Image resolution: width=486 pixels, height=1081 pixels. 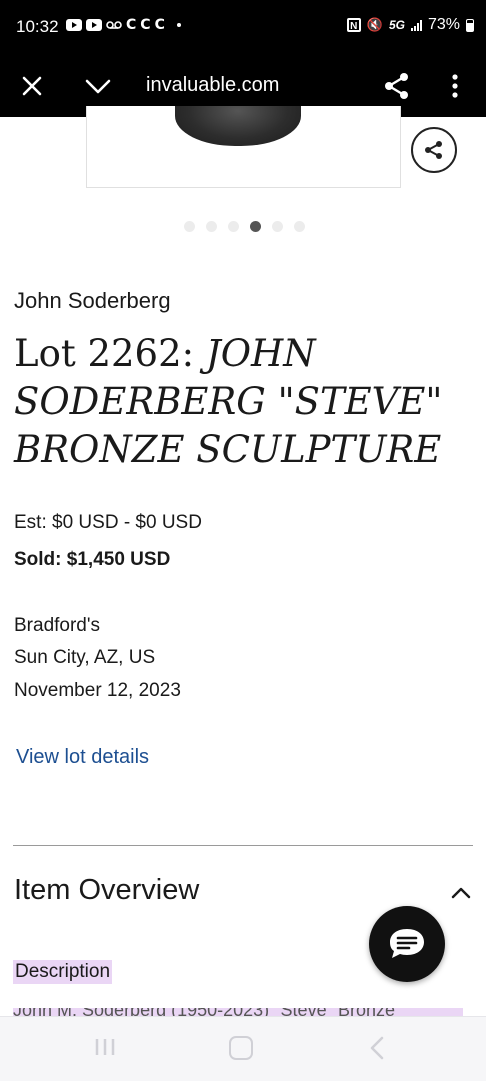 I want to click on home-icon, so click(x=241, y=1048).